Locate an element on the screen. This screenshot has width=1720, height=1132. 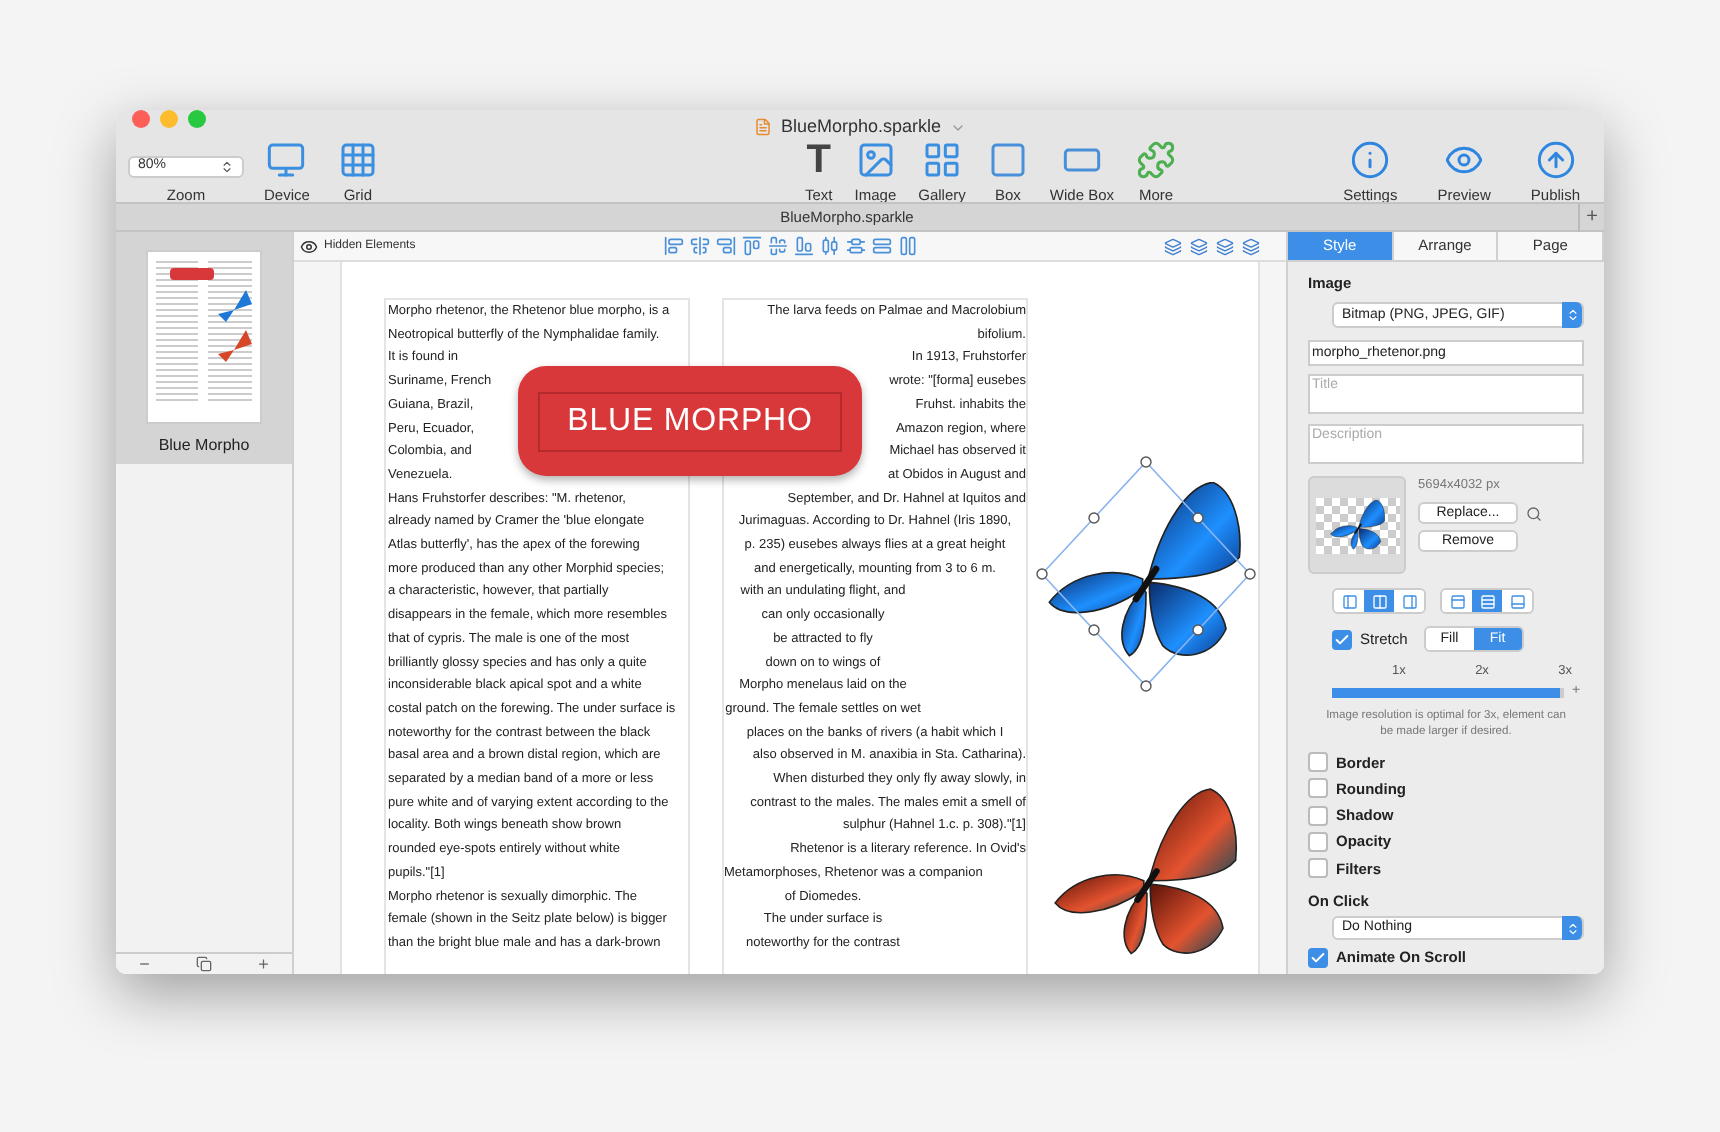
add-page-button: + is located at coordinates (263, 964).